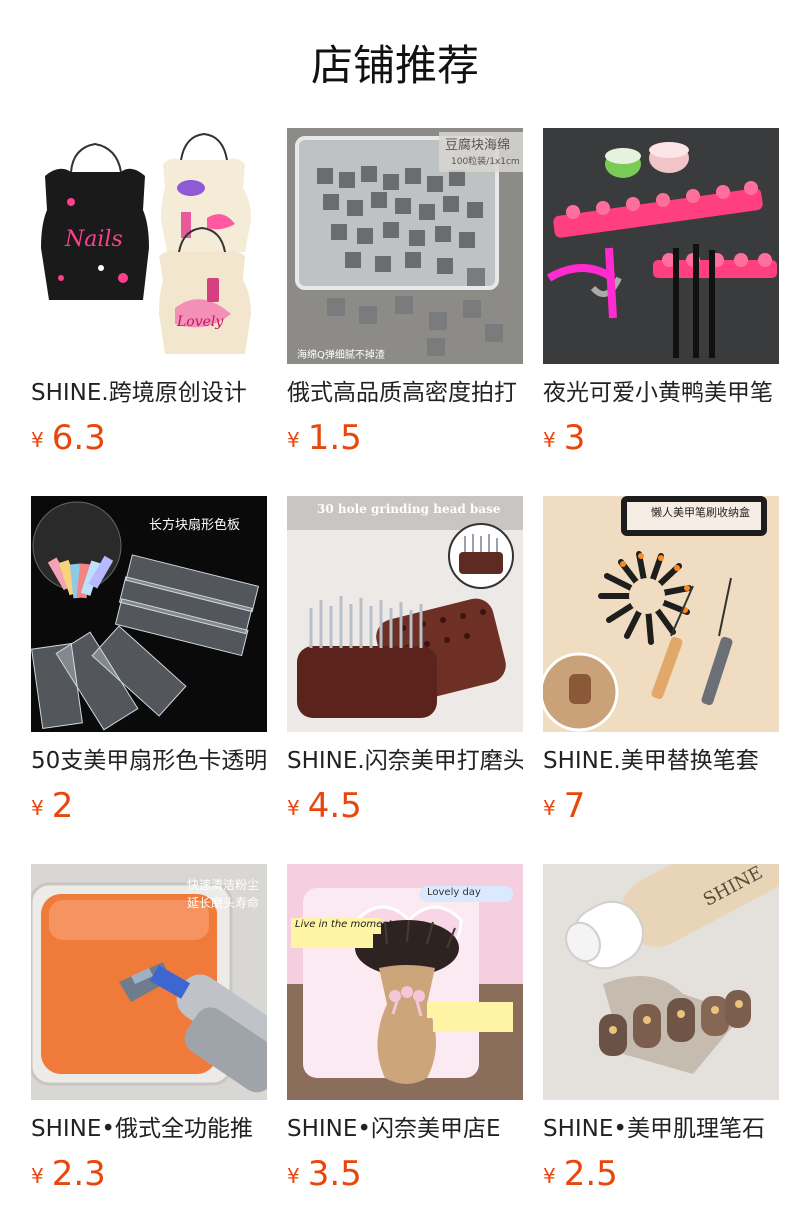 The width and height of the screenshot is (790, 1232). What do you see at coordinates (139, 393) in the screenshot?
I see `product-name: SHINE.跨境原创设计` at bounding box center [139, 393].